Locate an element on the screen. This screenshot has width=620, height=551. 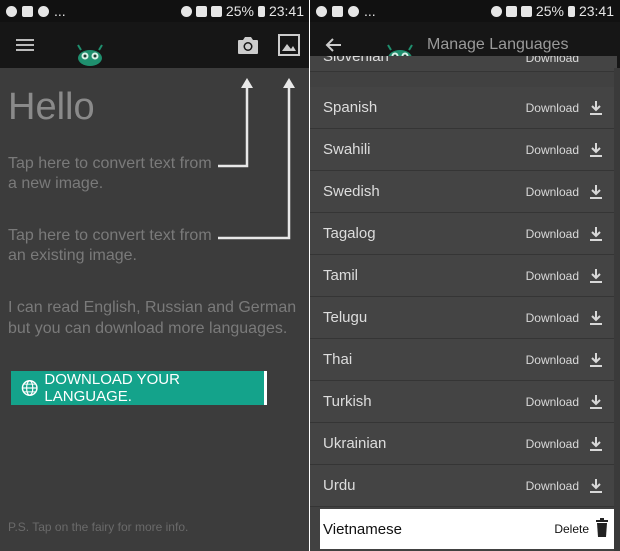
list-item: Swahili Download is located at coordinates (463, 150).